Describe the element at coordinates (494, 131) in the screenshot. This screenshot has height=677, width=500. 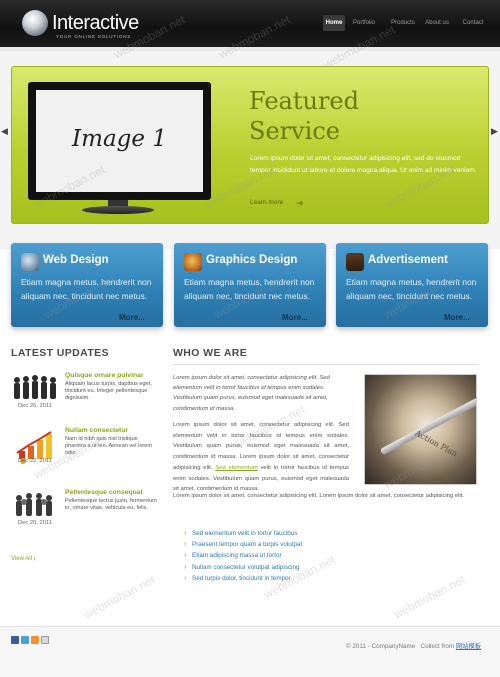
I see `slider-next-icon: ▶` at that location.